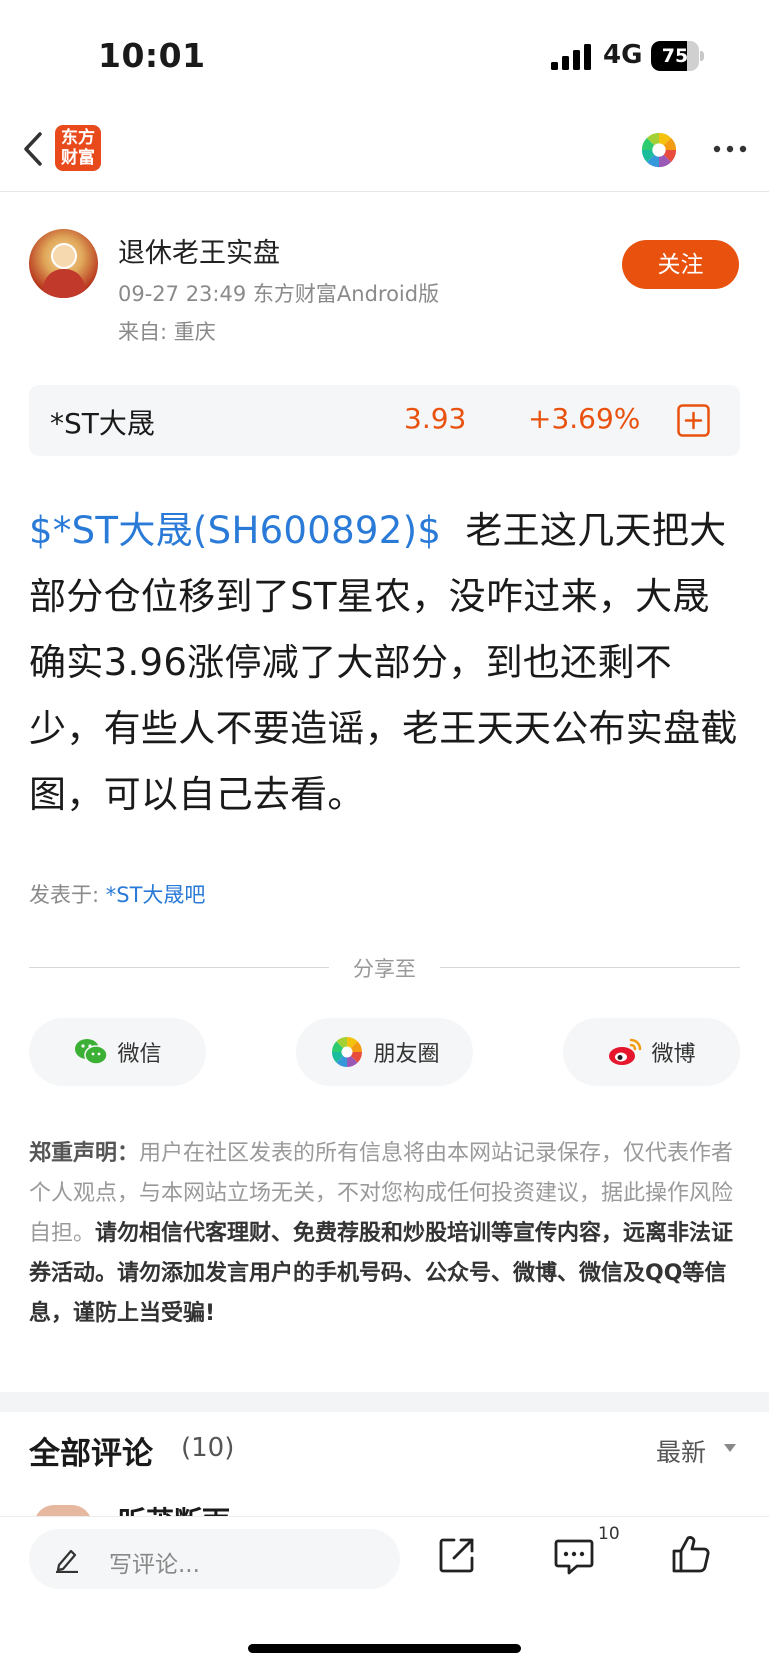  Describe the element at coordinates (63, 263) in the screenshot. I see `author-avatar` at that location.